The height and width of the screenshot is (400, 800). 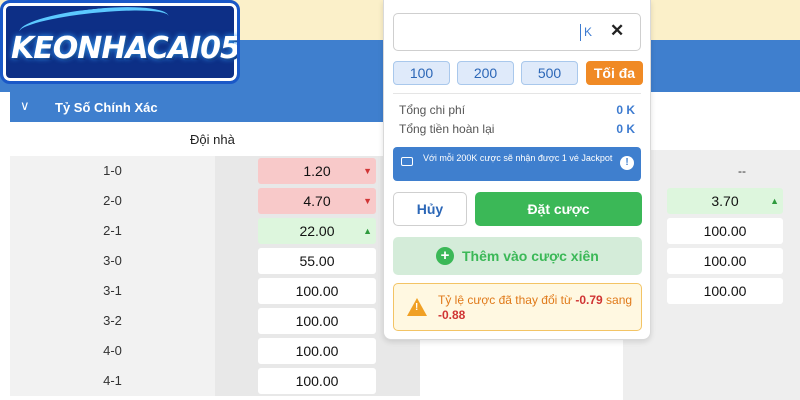 I want to click on table-row: 1-0 1.20 ▼, so click(x=215, y=171).